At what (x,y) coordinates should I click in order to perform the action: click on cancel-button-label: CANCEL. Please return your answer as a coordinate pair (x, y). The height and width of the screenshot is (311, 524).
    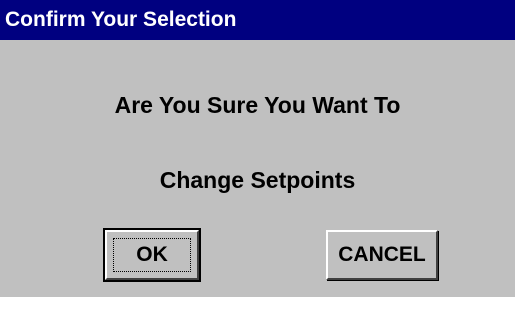
    Looking at the image, I should click on (382, 254).